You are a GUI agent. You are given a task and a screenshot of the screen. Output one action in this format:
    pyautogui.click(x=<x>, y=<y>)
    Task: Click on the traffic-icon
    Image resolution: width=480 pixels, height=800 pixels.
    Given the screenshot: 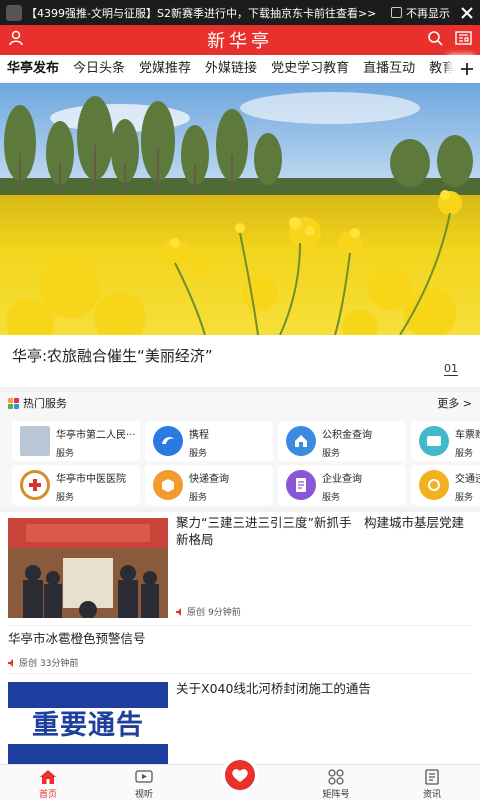 What is the action you would take?
    pyautogui.click(x=434, y=485)
    